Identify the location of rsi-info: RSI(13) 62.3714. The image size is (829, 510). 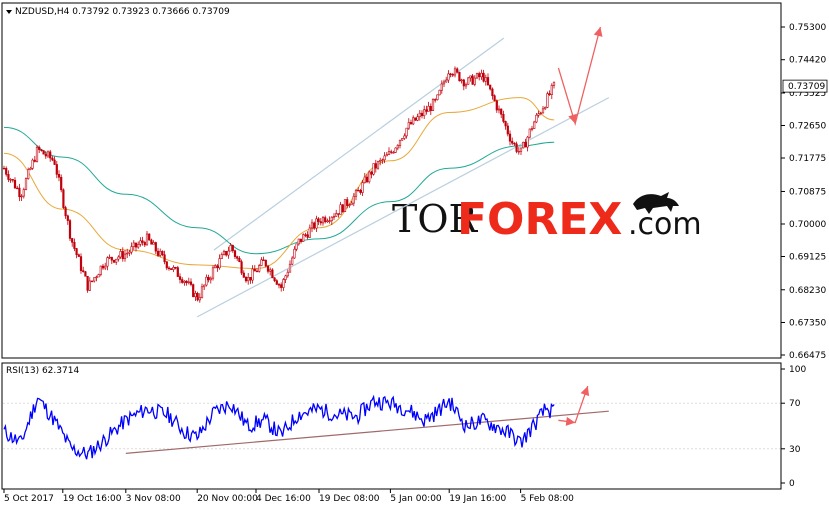
(42, 371).